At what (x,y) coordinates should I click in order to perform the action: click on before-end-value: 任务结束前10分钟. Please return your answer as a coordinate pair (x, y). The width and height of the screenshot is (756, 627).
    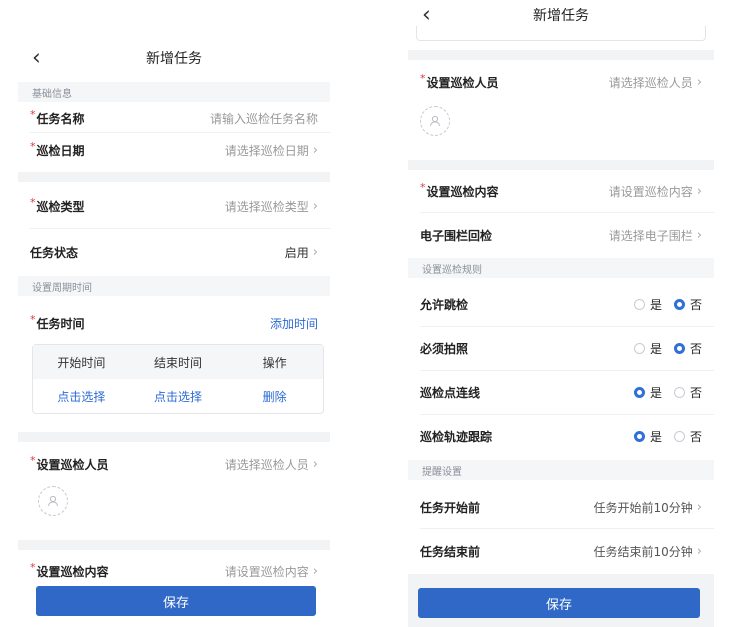
    Looking at the image, I should click on (643, 551).